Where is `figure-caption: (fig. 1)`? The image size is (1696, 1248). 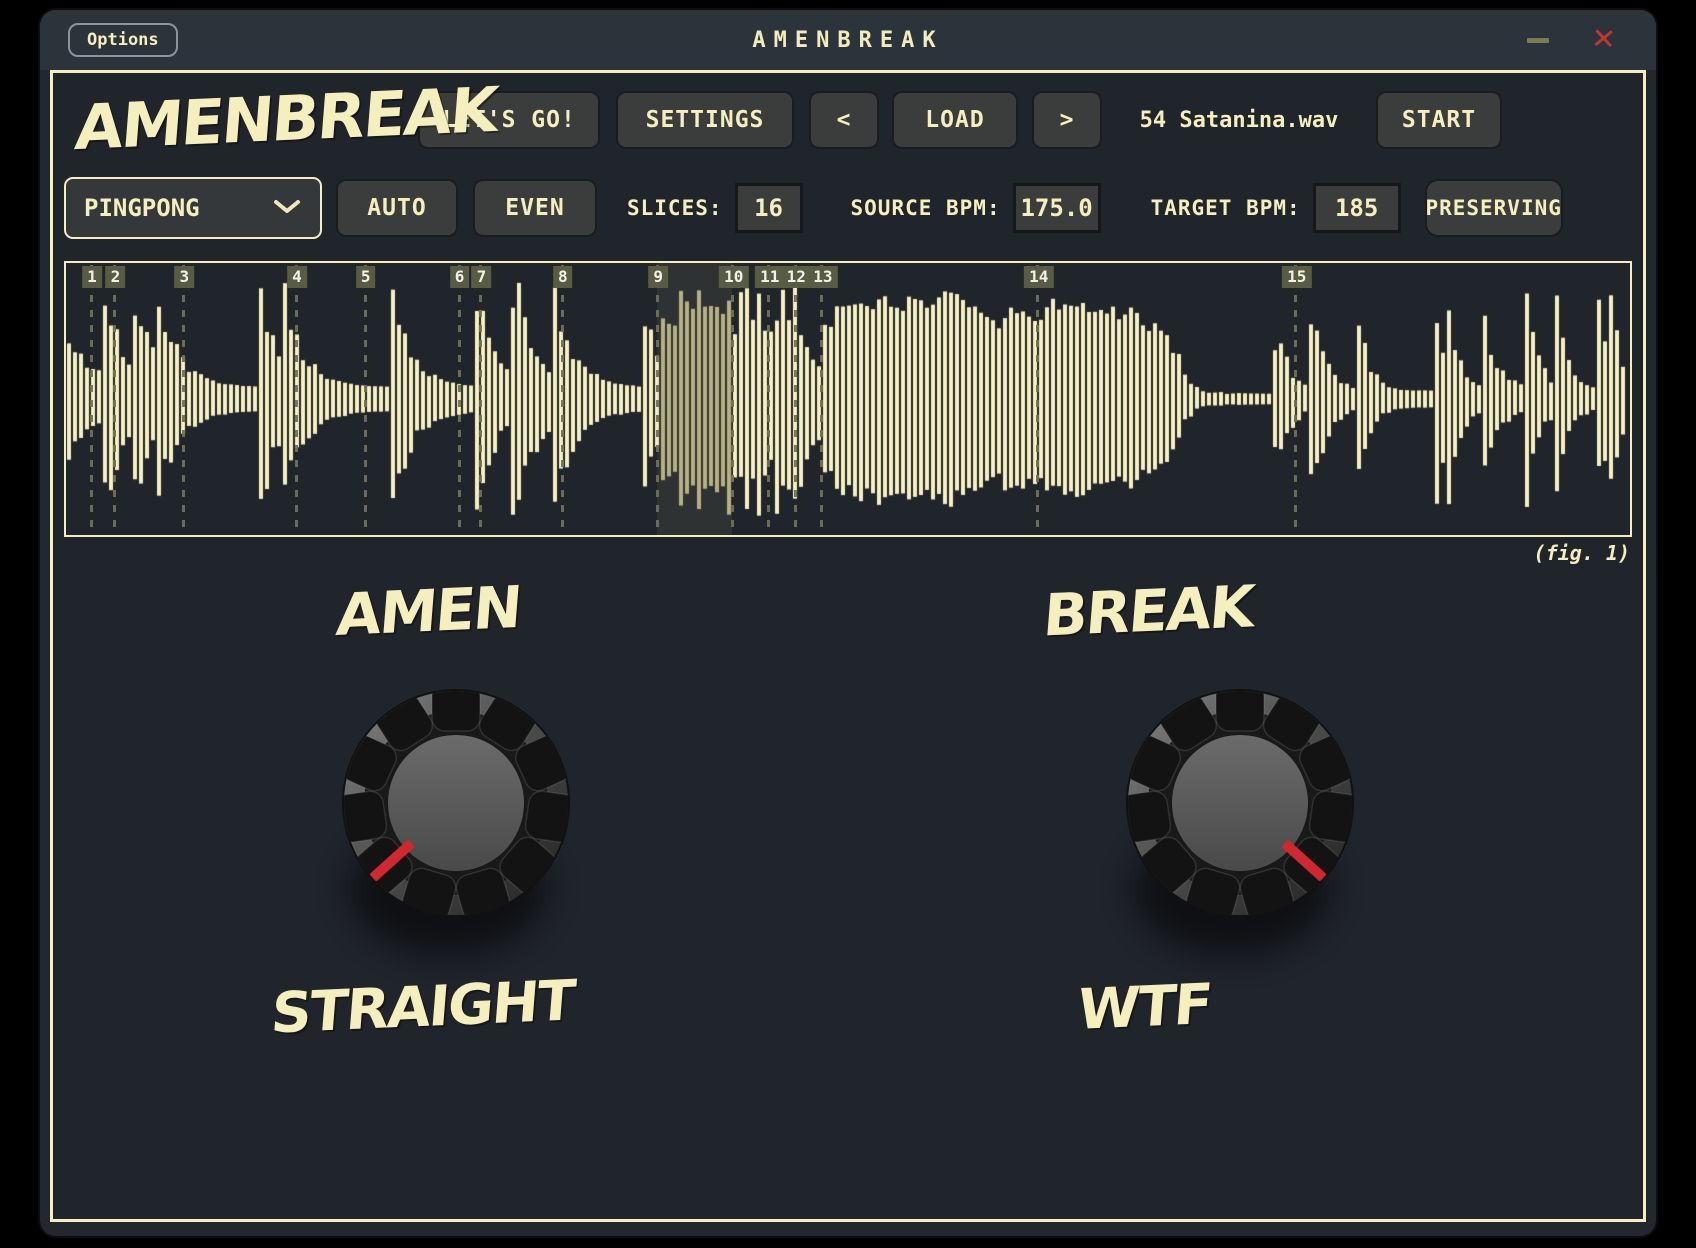
figure-caption: (fig. 1) is located at coordinates (1581, 553).